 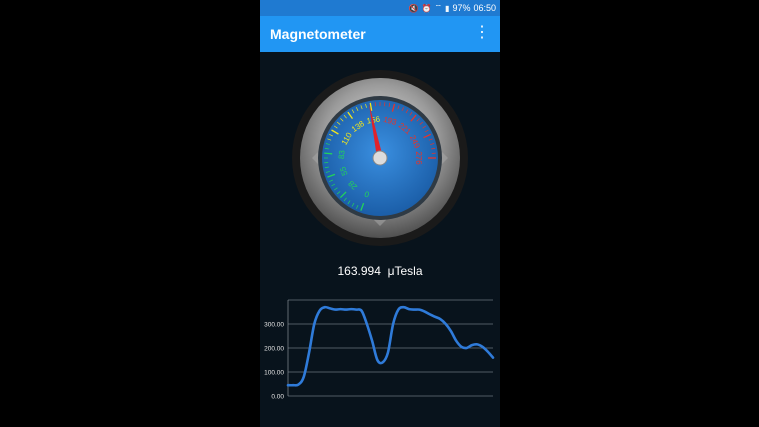 I want to click on reading-value: 163.994, so click(x=359, y=271).